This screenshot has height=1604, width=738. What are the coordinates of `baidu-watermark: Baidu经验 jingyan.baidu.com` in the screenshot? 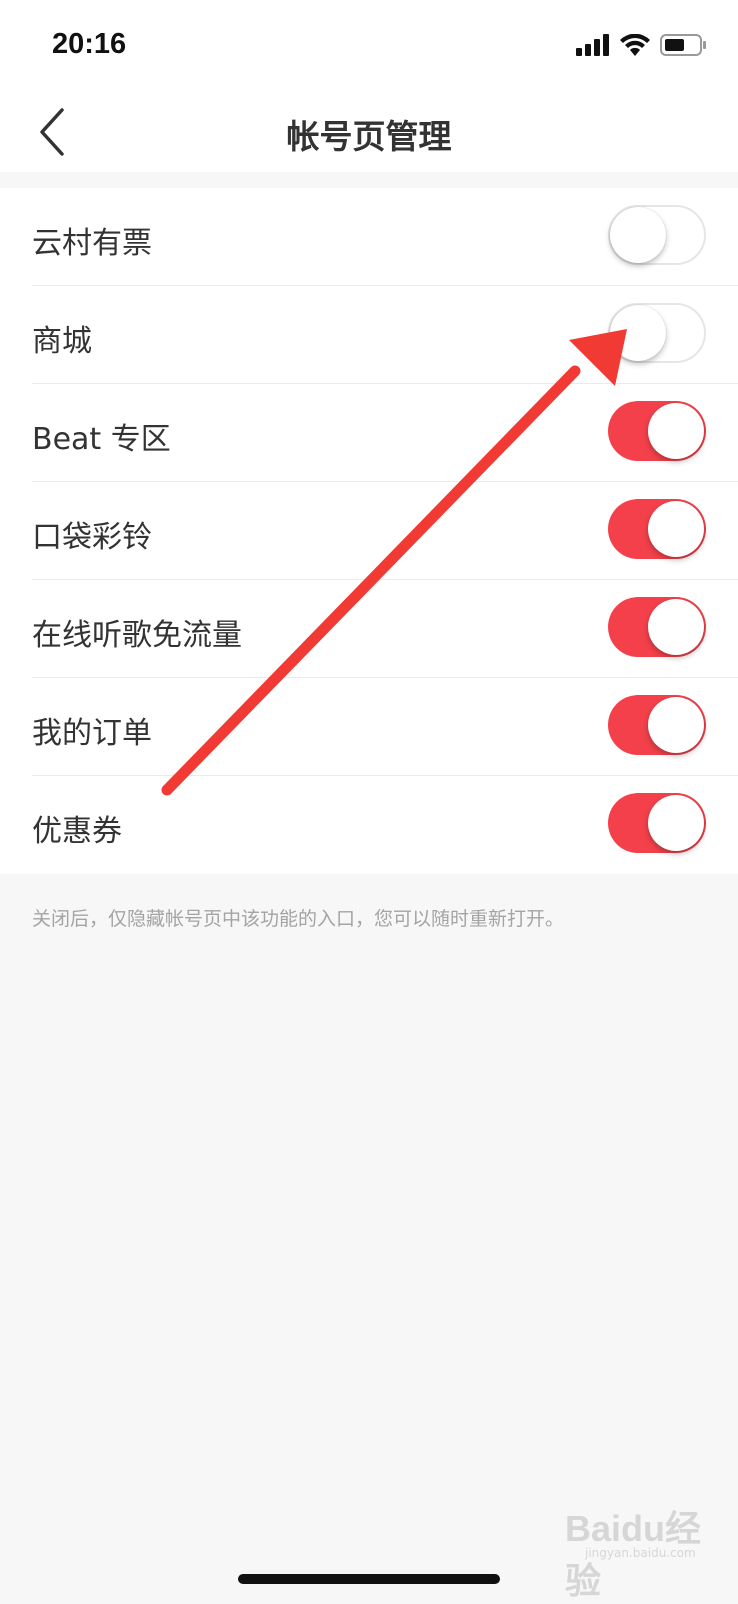 It's located at (645, 1544).